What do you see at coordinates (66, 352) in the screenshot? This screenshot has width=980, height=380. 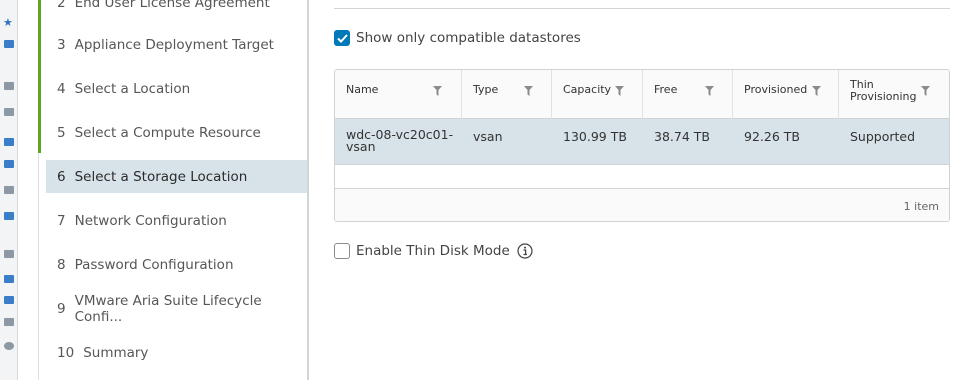 I see `step-number: 10` at bounding box center [66, 352].